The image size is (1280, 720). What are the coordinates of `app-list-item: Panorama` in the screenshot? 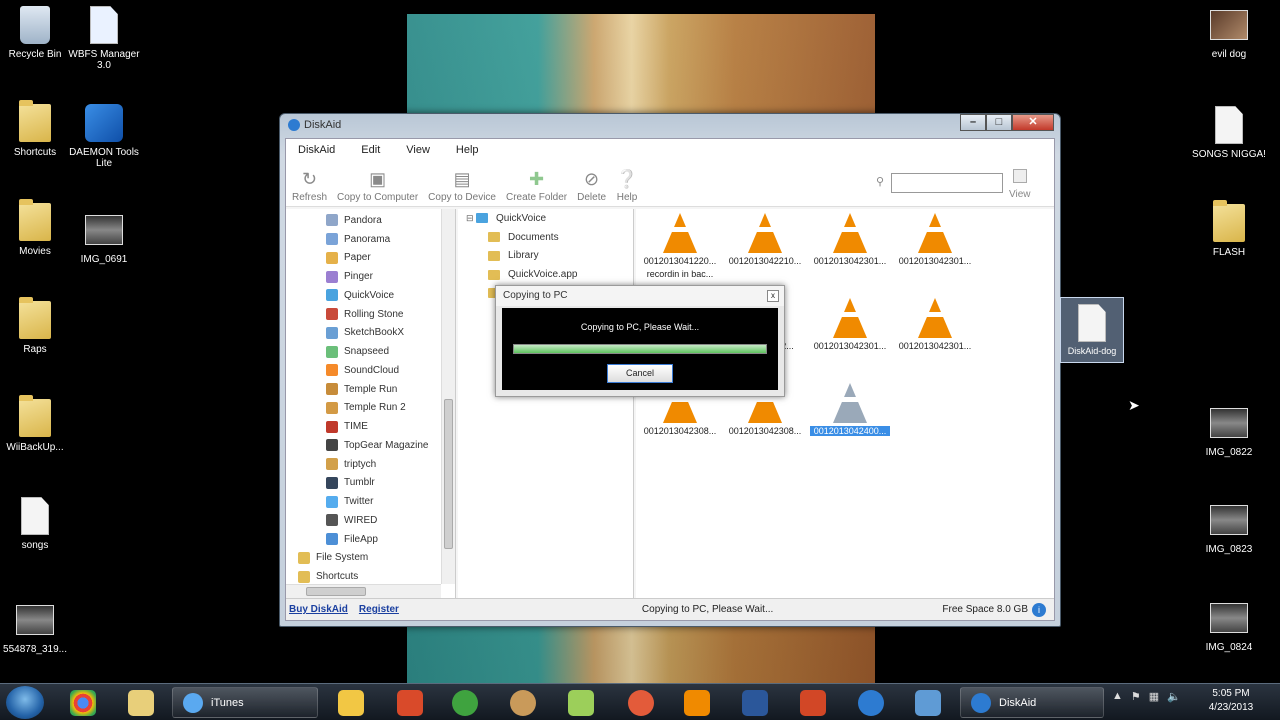 It's located at (370, 239).